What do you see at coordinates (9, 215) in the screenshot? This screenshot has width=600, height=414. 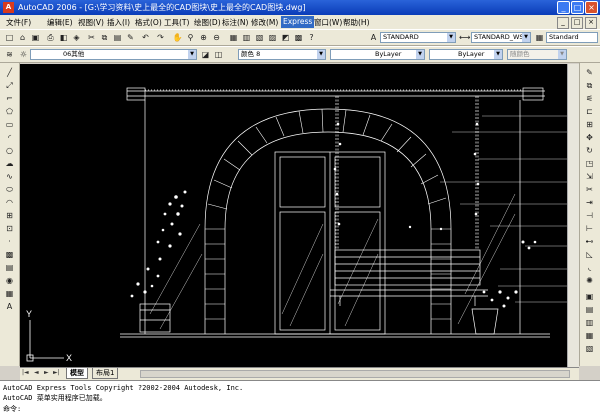 I see `insert-block-icon: ⊞` at bounding box center [9, 215].